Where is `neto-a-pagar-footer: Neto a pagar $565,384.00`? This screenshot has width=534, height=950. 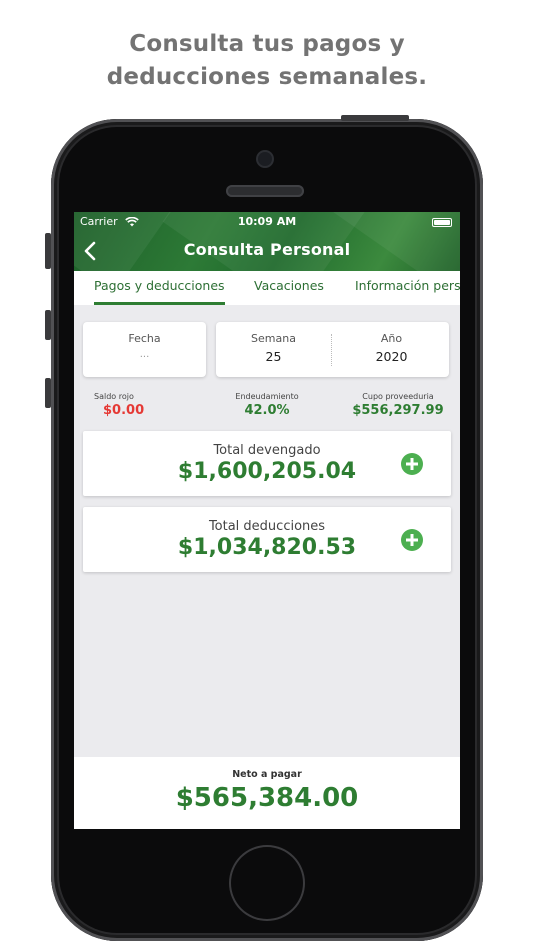 neto-a-pagar-footer: Neto a pagar $565,384.00 is located at coordinates (267, 793).